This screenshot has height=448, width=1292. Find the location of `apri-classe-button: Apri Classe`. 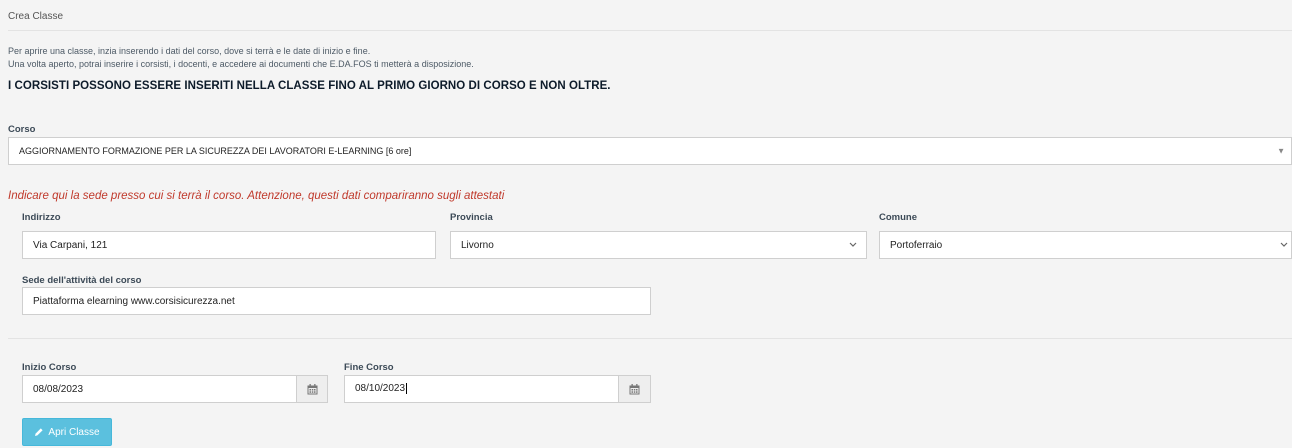

apri-classe-button: Apri Classe is located at coordinates (67, 432).